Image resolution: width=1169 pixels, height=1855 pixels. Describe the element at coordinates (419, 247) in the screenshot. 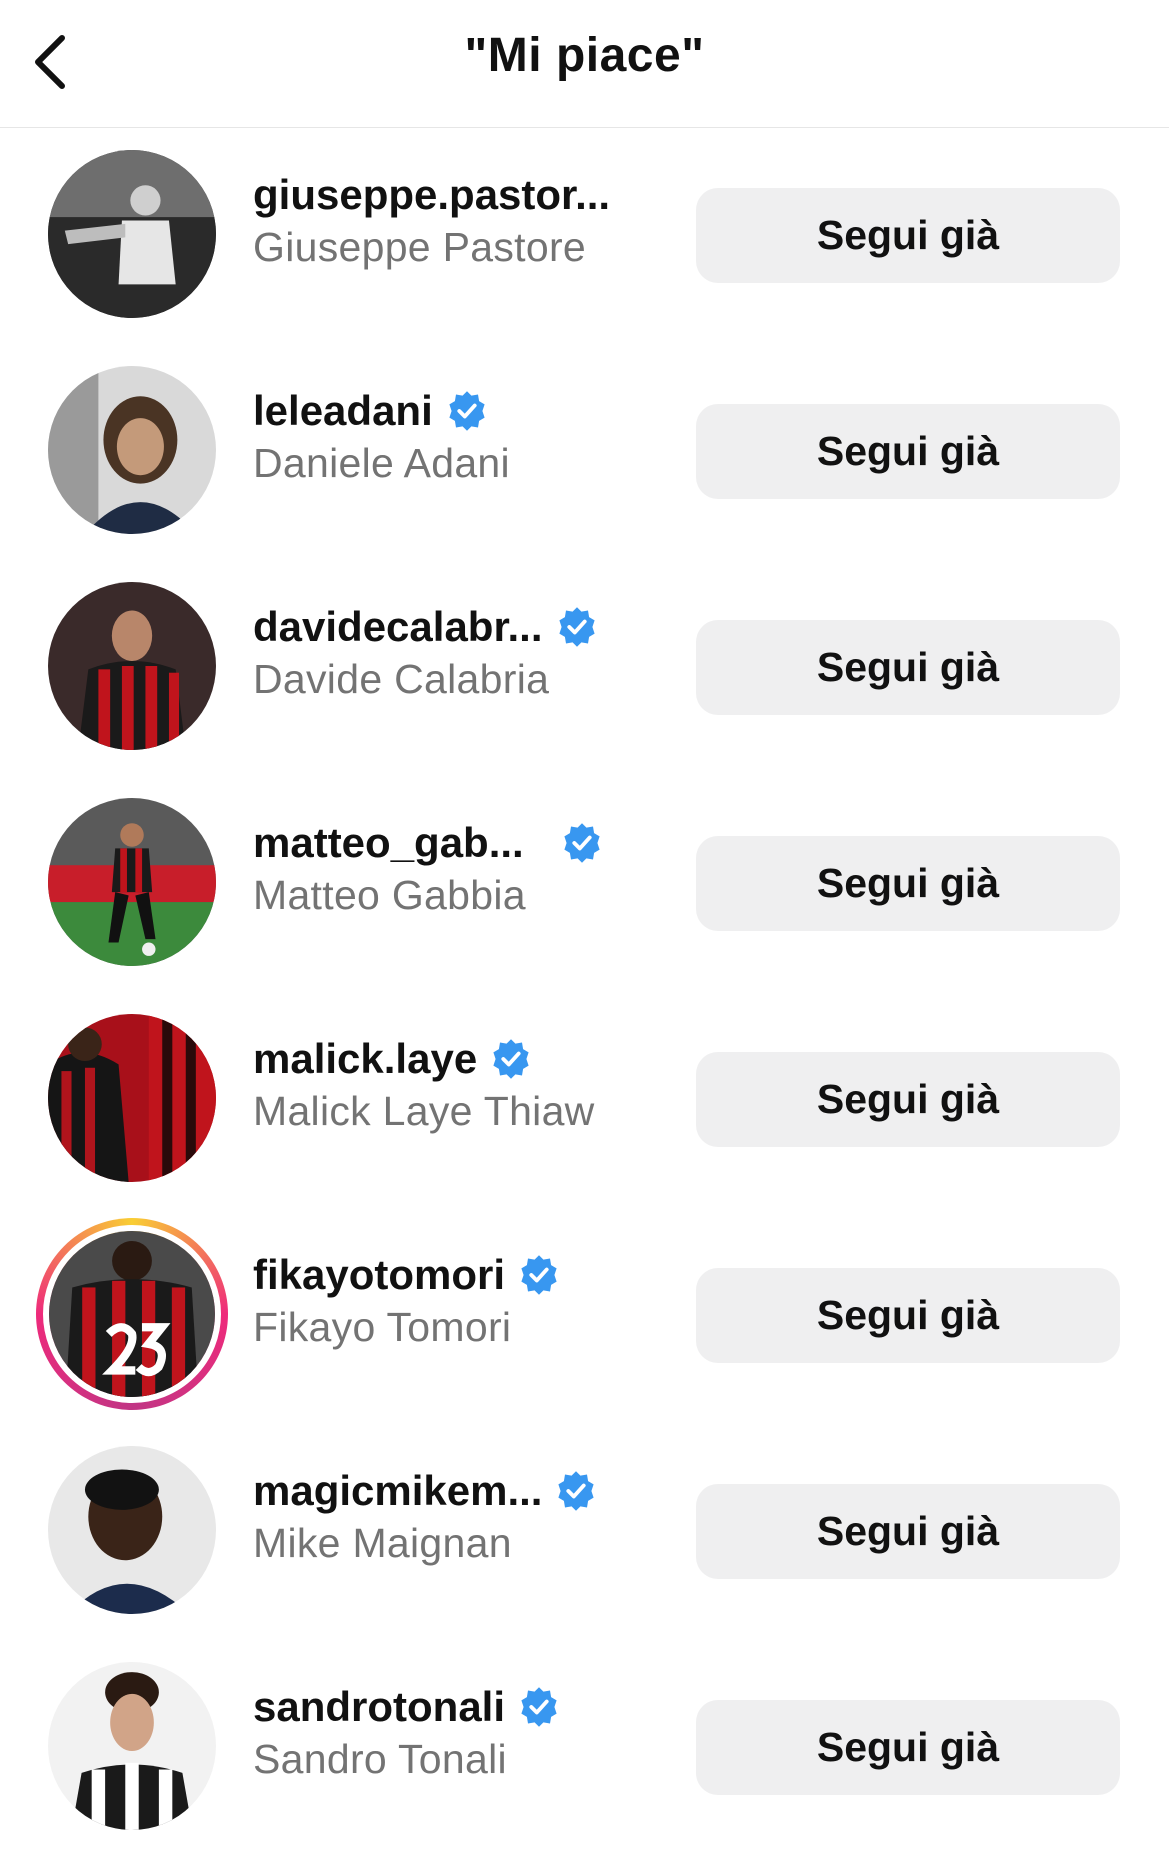

I see `full-name: Giuseppe Pastore` at that location.